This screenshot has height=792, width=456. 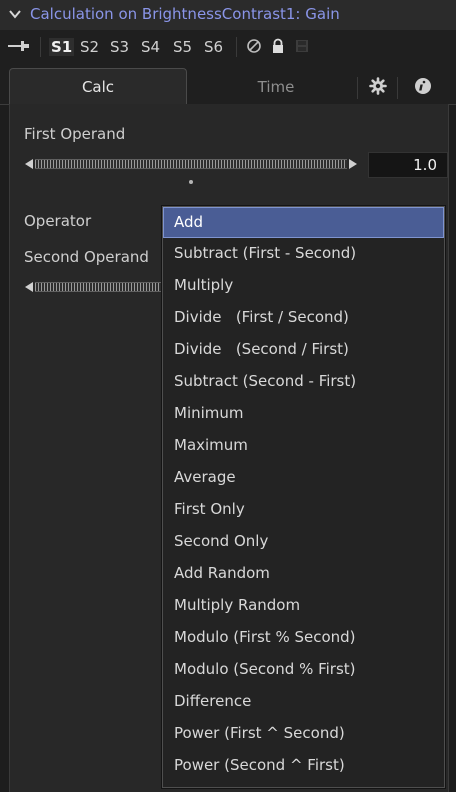 What do you see at coordinates (303, 445) in the screenshot?
I see `operator-option: Maximum` at bounding box center [303, 445].